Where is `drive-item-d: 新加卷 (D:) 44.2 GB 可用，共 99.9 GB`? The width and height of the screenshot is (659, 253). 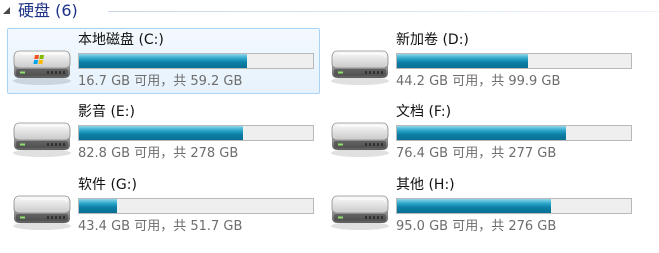
drive-item-d: 新加卷 (D:) 44.2 GB 可用，共 99.9 GB is located at coordinates (481, 61).